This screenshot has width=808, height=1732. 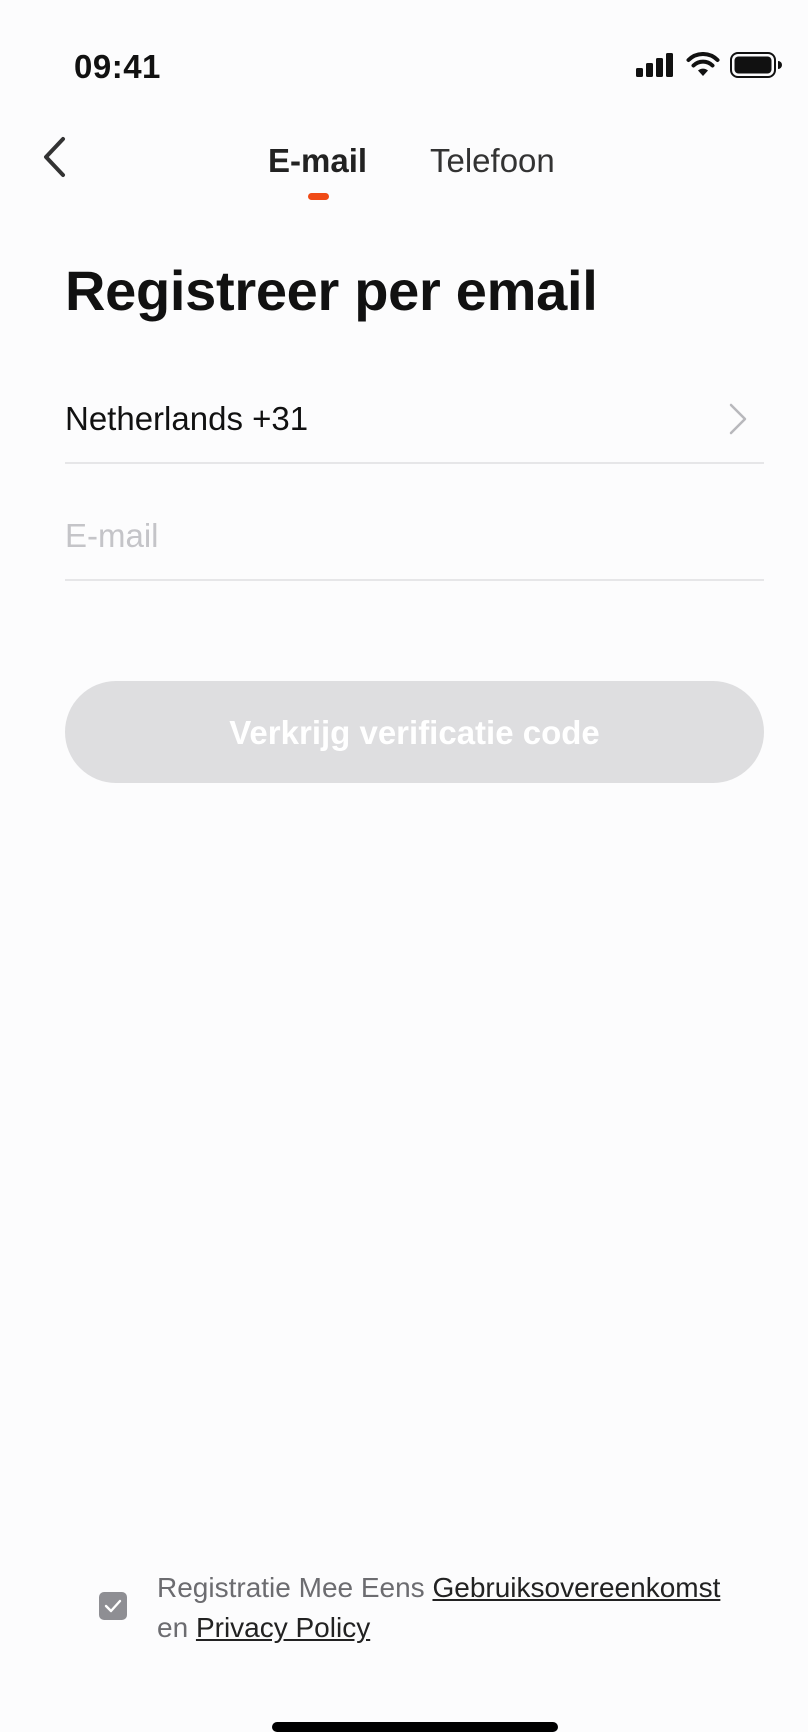 What do you see at coordinates (405, 536) in the screenshot?
I see `email-input` at bounding box center [405, 536].